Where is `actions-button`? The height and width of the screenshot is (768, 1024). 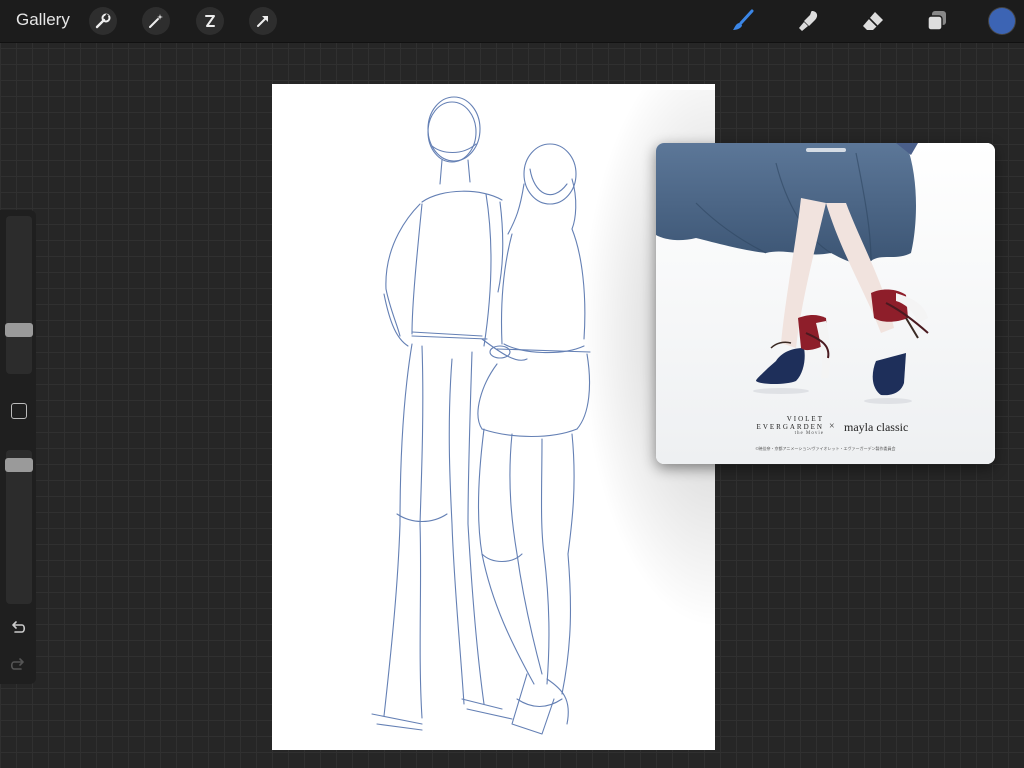 actions-button is located at coordinates (103, 21).